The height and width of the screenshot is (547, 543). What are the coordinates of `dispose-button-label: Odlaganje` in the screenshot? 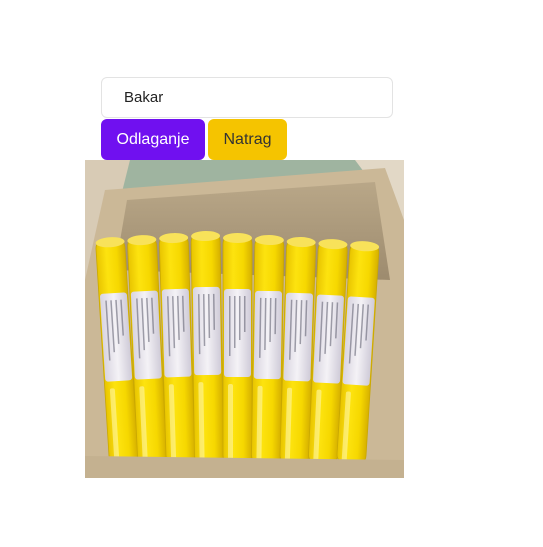 It's located at (153, 139).